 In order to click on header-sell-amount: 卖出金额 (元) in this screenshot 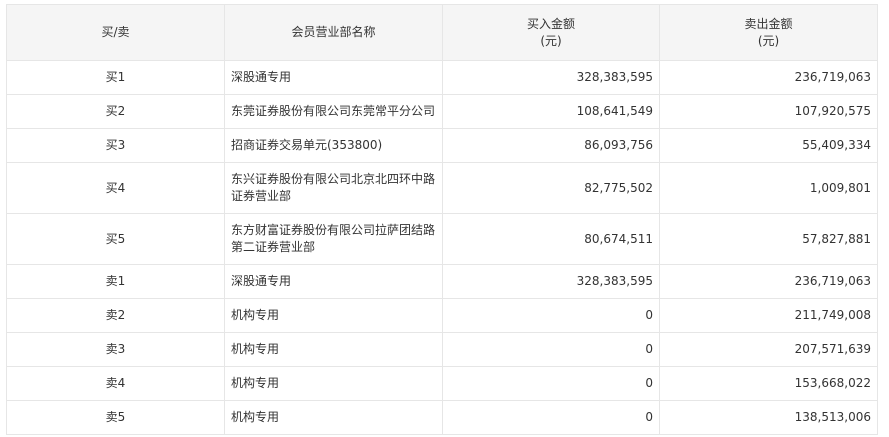, I will do `click(768, 32)`.